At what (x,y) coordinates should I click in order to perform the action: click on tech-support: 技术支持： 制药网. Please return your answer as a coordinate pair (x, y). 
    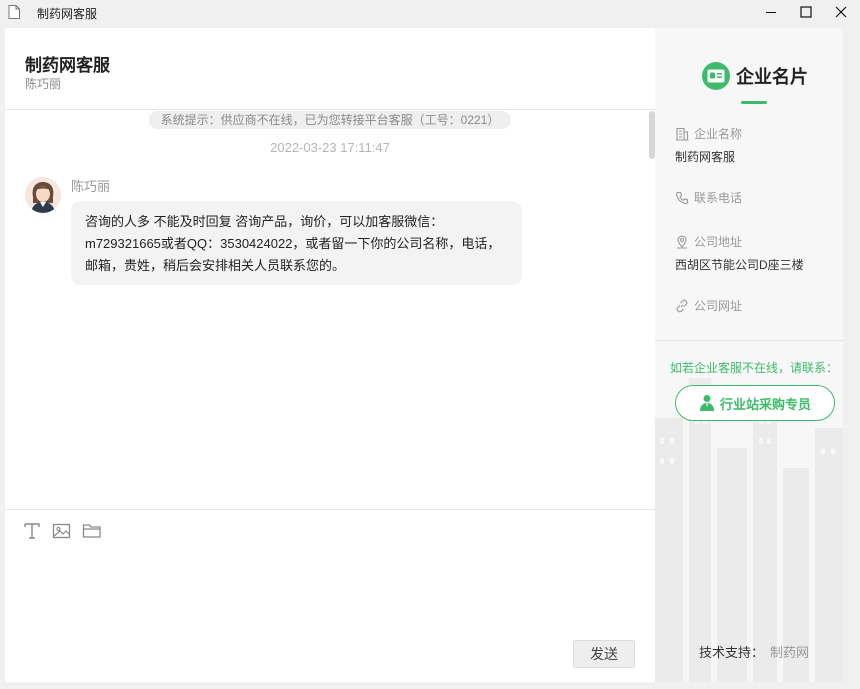
    Looking at the image, I should click on (754, 651).